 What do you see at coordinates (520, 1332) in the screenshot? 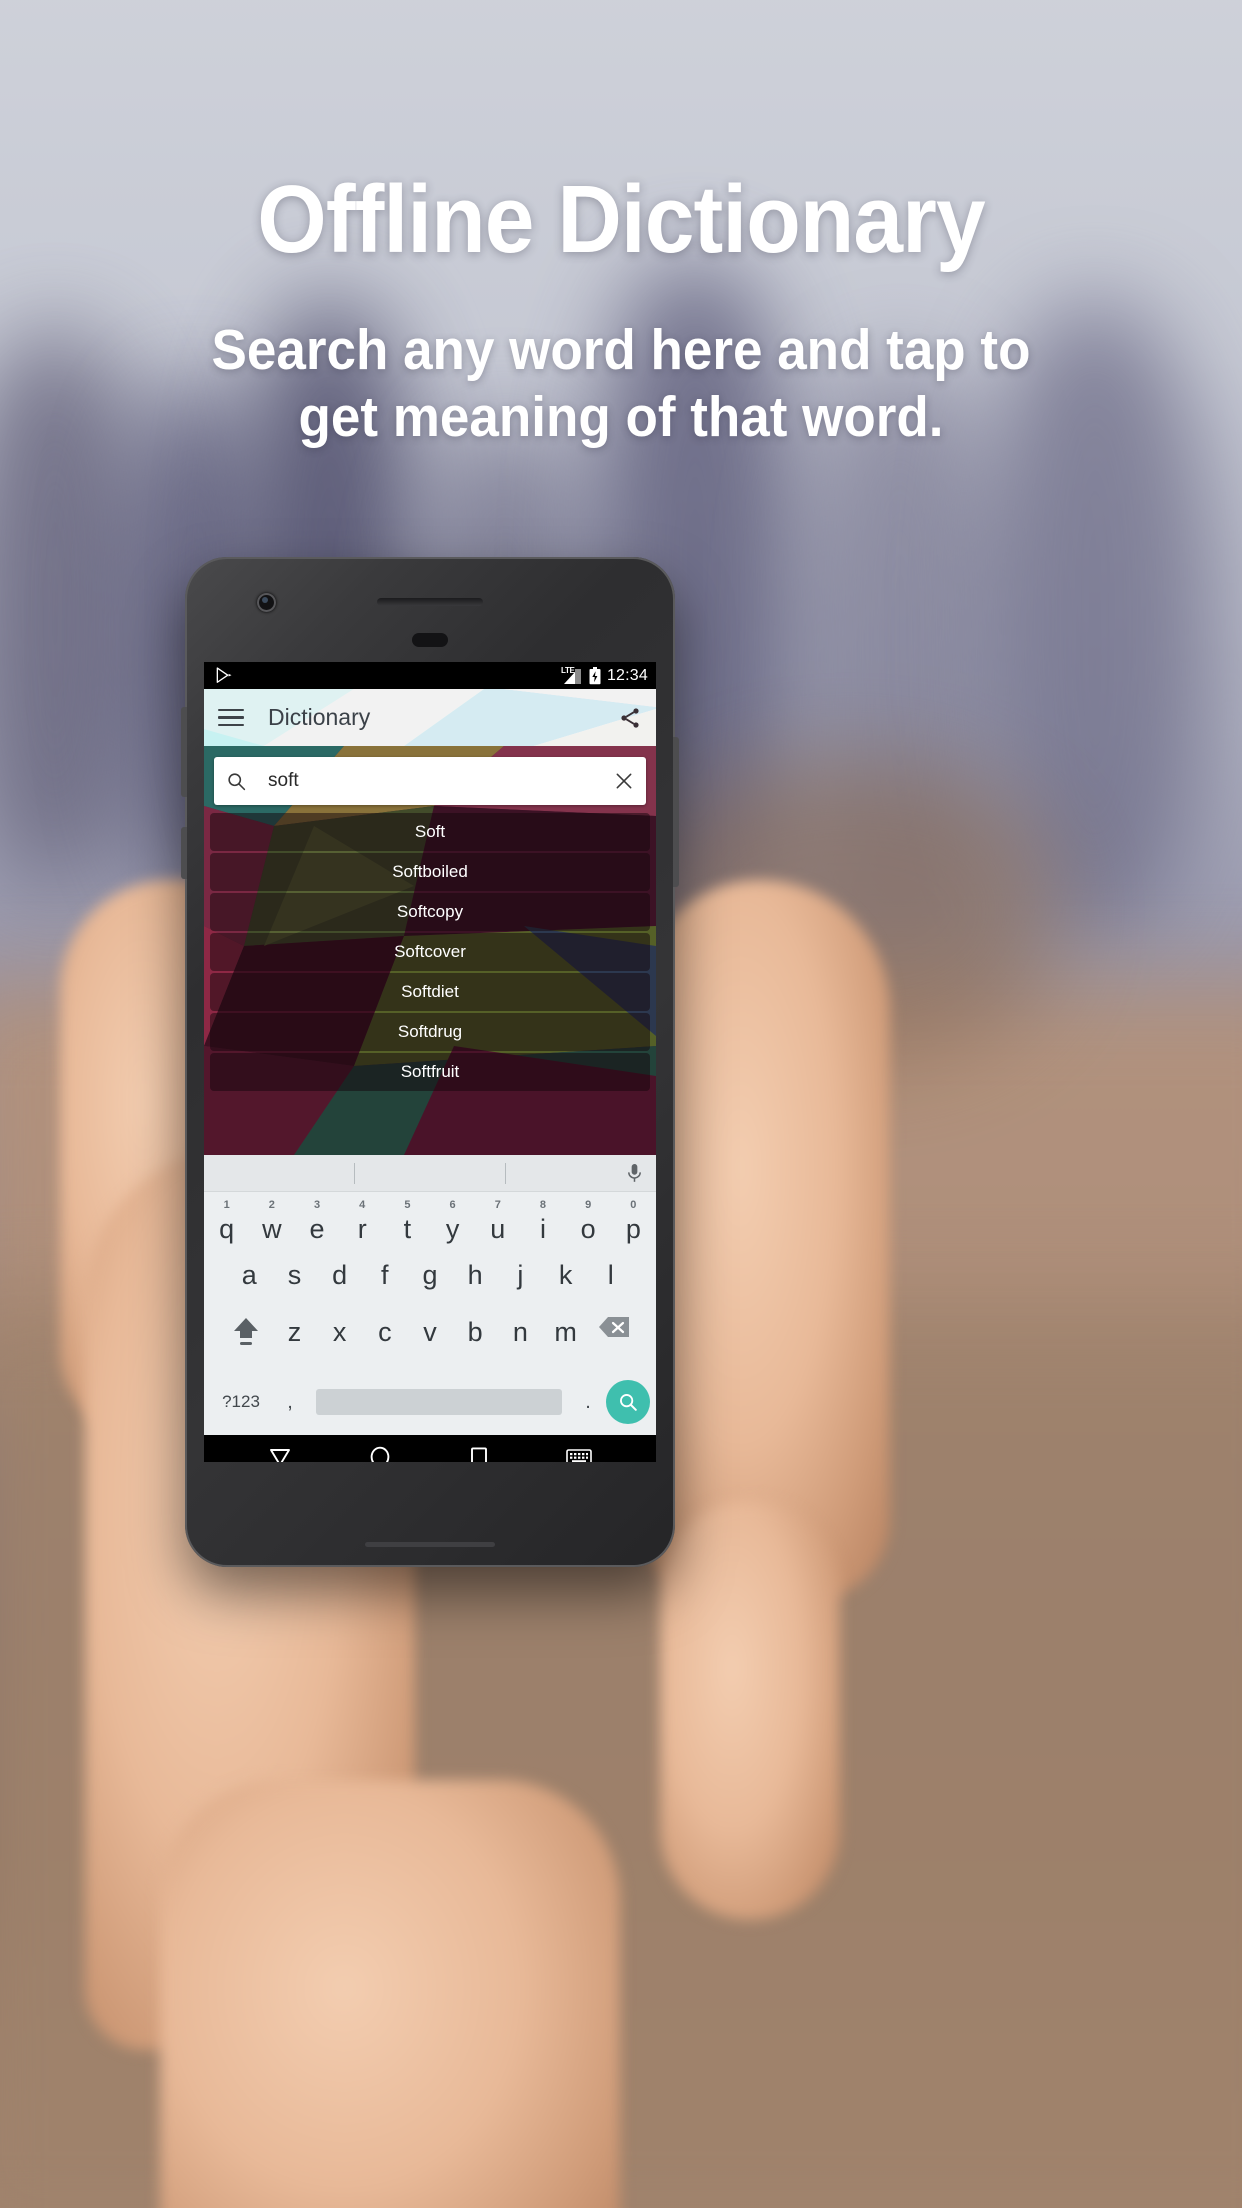
I see `key-n: n` at bounding box center [520, 1332].